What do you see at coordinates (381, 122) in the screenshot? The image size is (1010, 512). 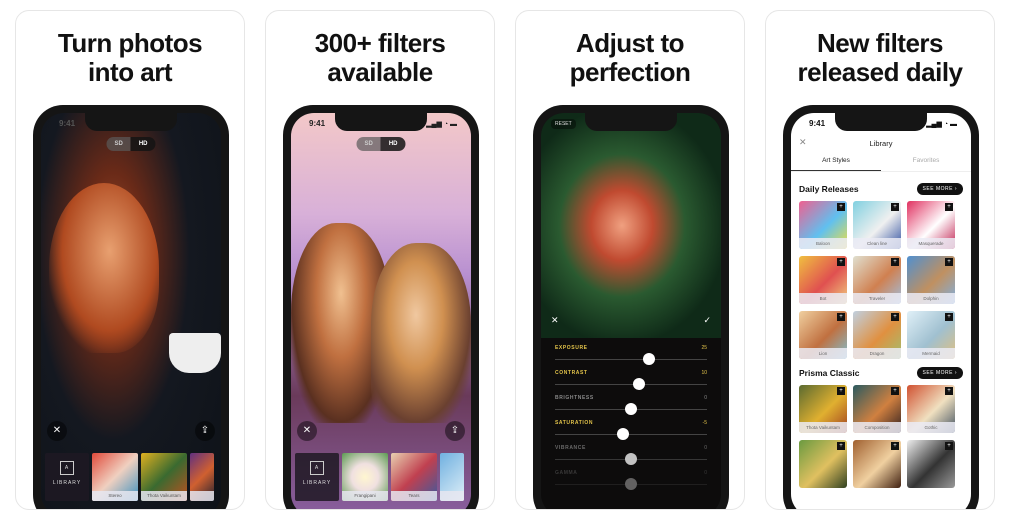 I see `notch` at bounding box center [381, 122].